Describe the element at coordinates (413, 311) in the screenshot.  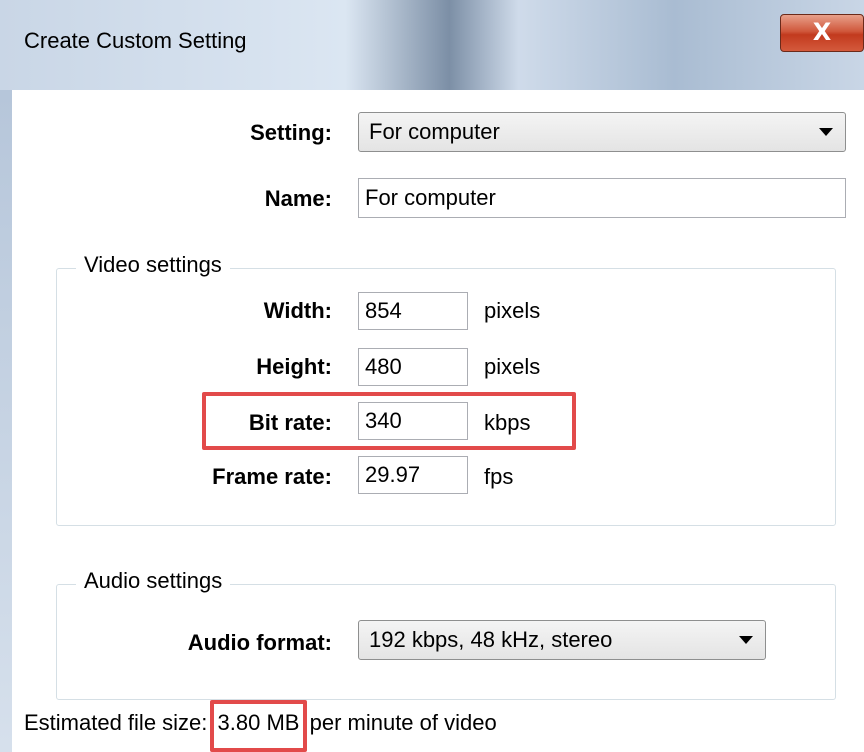
I see `width-input: 854` at that location.